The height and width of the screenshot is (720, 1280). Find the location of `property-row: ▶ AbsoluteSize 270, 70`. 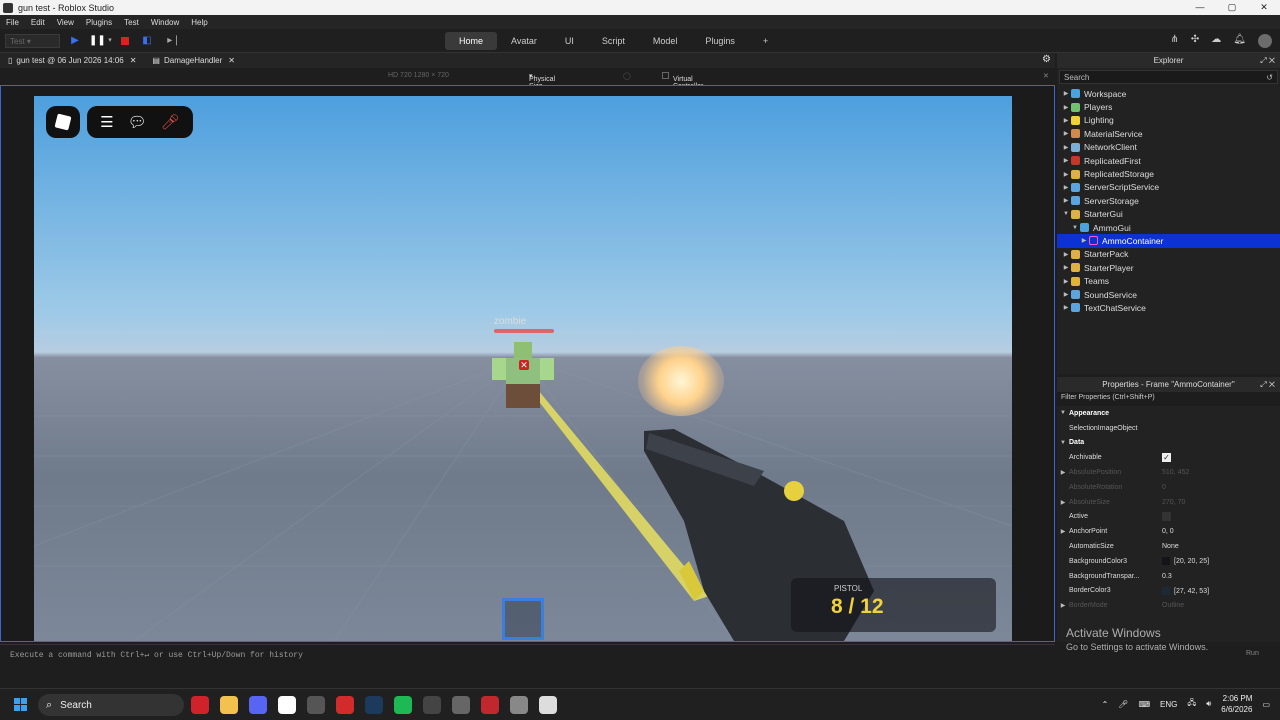

property-row: ▶ AbsoluteSize 270, 70 is located at coordinates (1168, 502).